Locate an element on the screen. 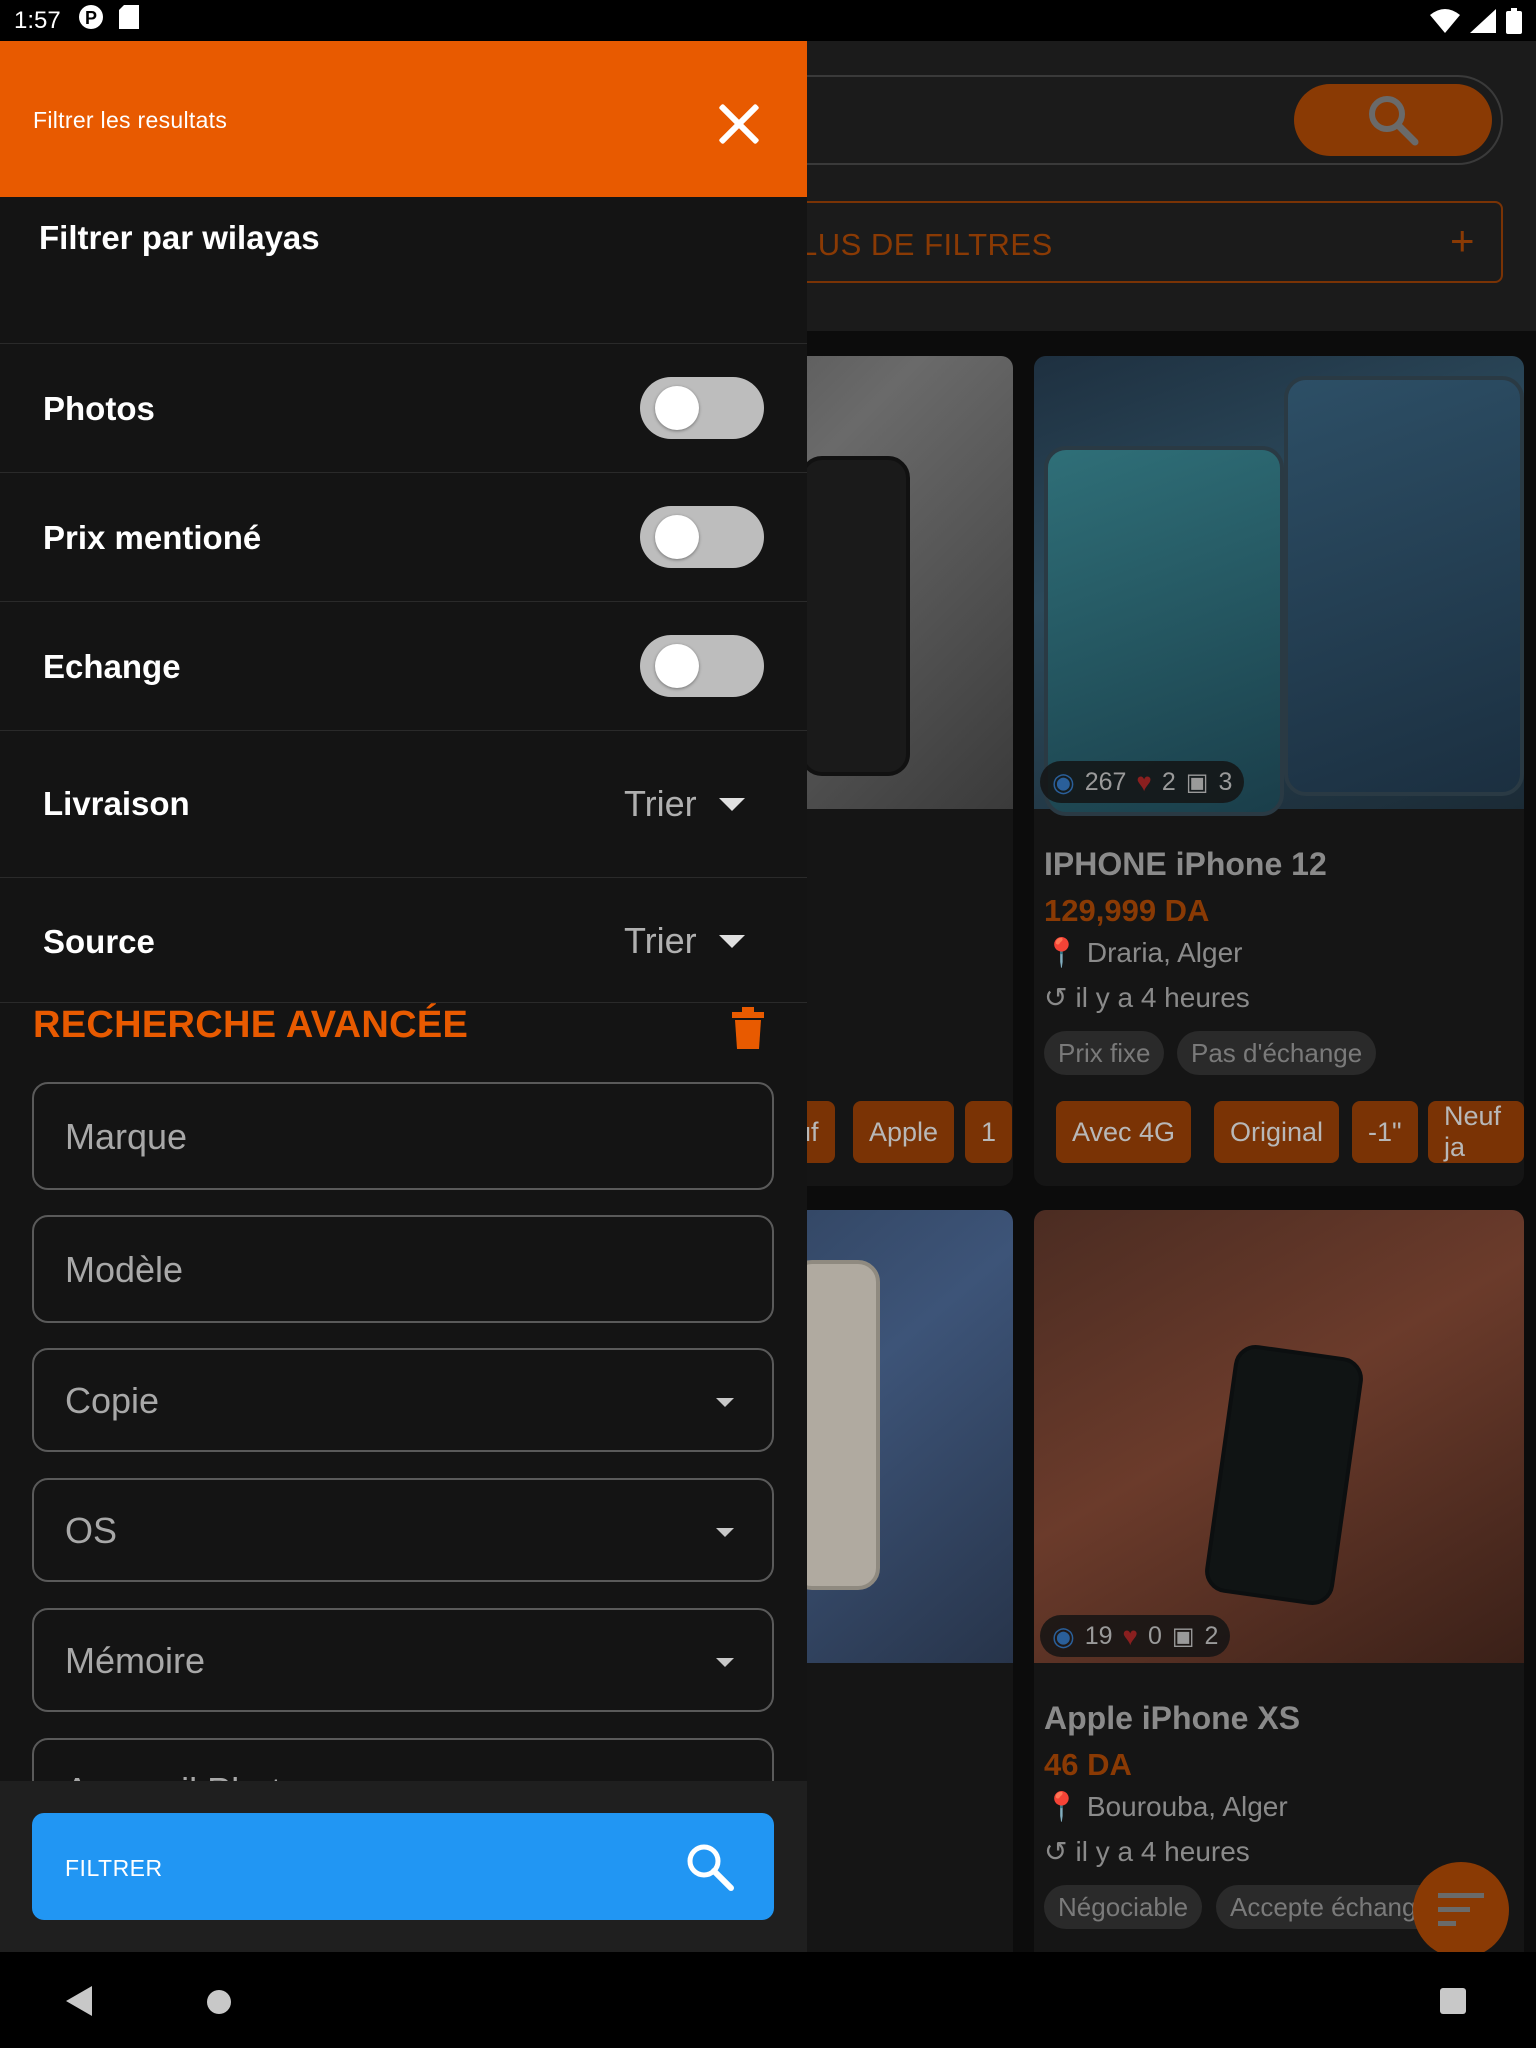  filter-button: FILTRER is located at coordinates (403, 1866).